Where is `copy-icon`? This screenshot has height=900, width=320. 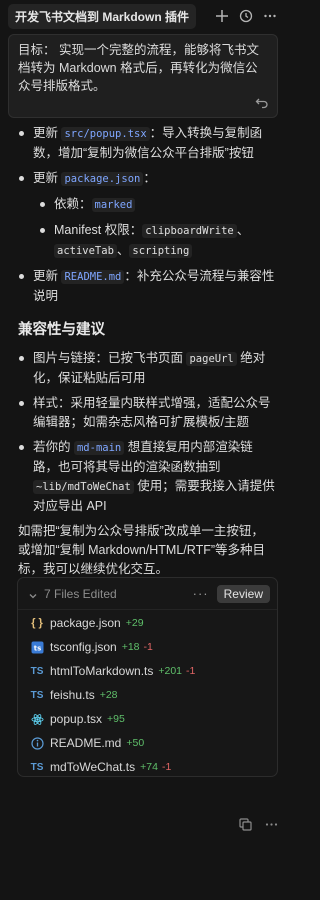 copy-icon is located at coordinates (245, 824).